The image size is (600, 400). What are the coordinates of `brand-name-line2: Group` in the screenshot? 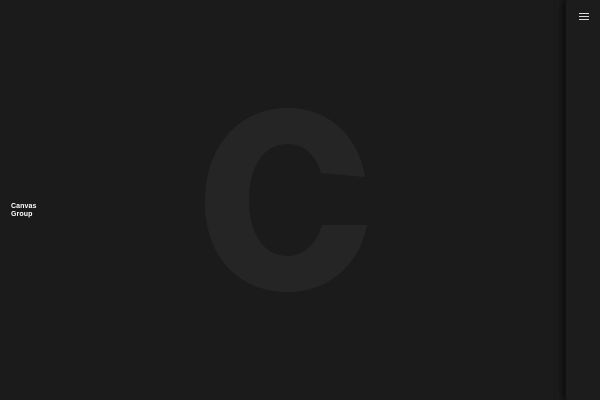 It's located at (22, 214).